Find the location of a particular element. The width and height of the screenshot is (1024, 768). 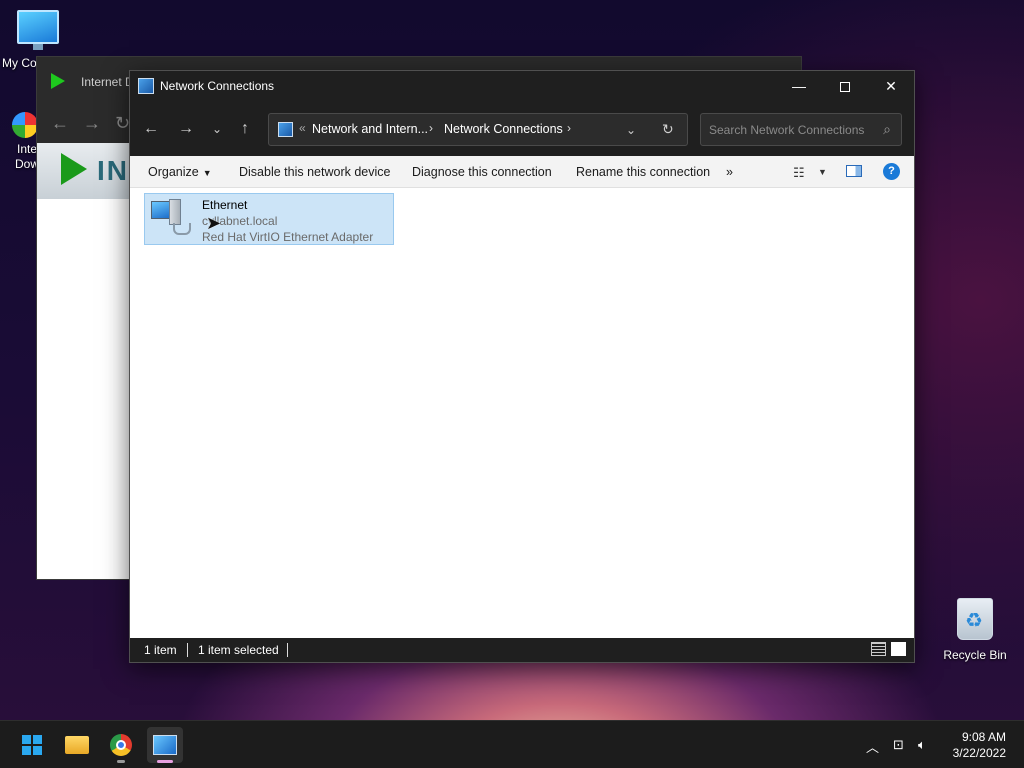

network-adapter-icon is located at coordinates (171, 219).